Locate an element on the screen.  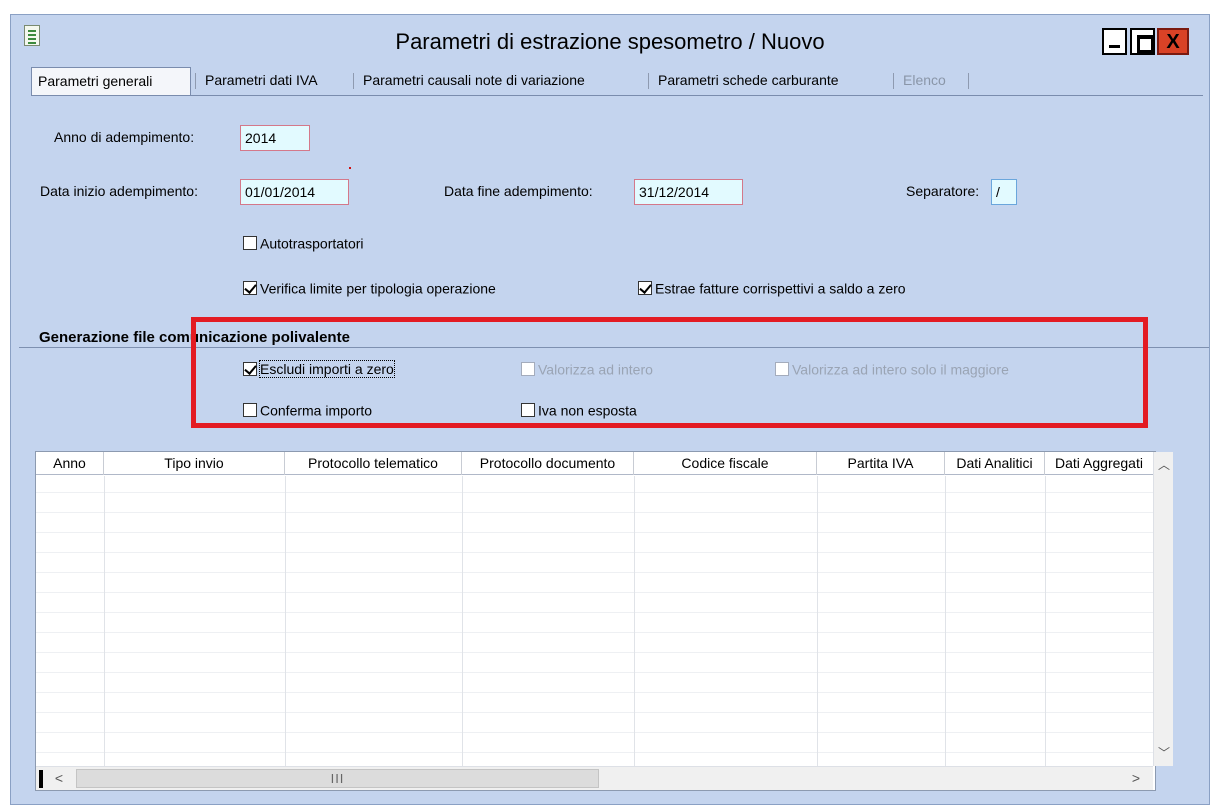
scroll-down-icon: ﹀ is located at coordinates (1164, 752).